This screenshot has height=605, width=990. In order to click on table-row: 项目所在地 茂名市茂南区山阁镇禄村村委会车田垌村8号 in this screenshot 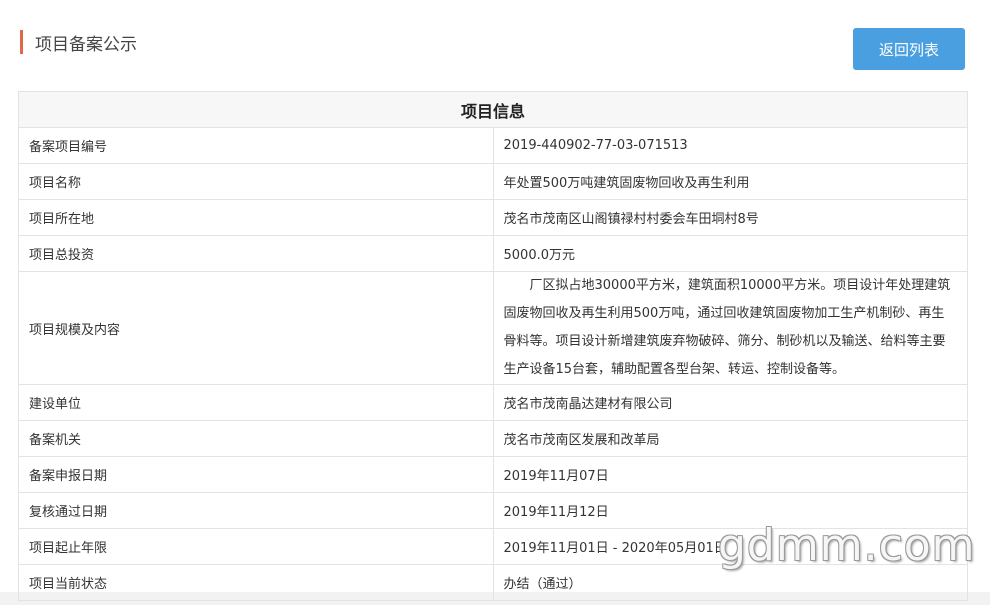, I will do `click(493, 217)`.